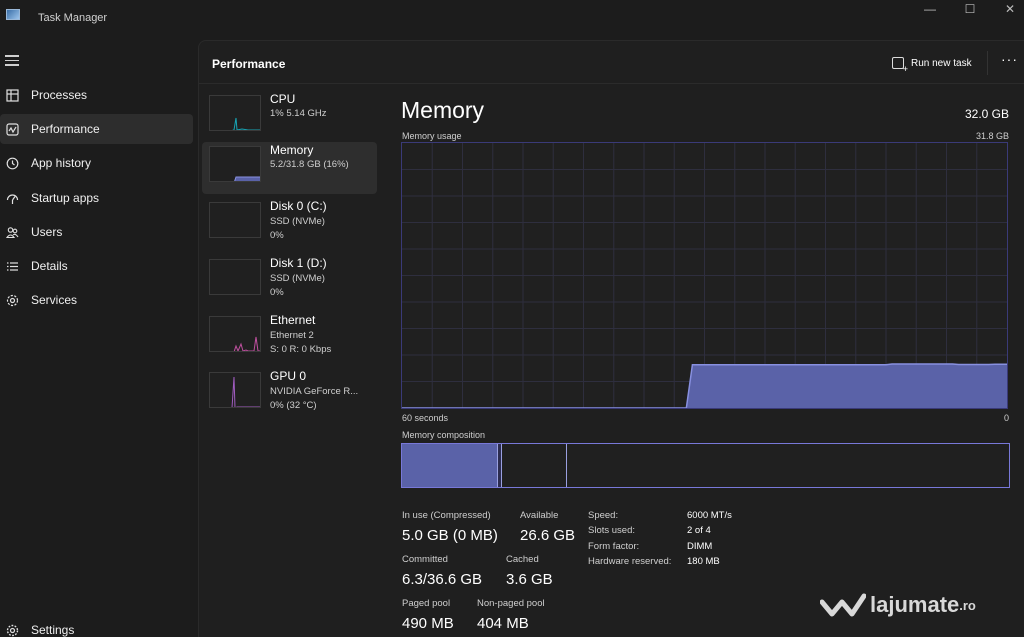 The height and width of the screenshot is (637, 1024). I want to click on paged-pool-label: Paged pool, so click(426, 603).